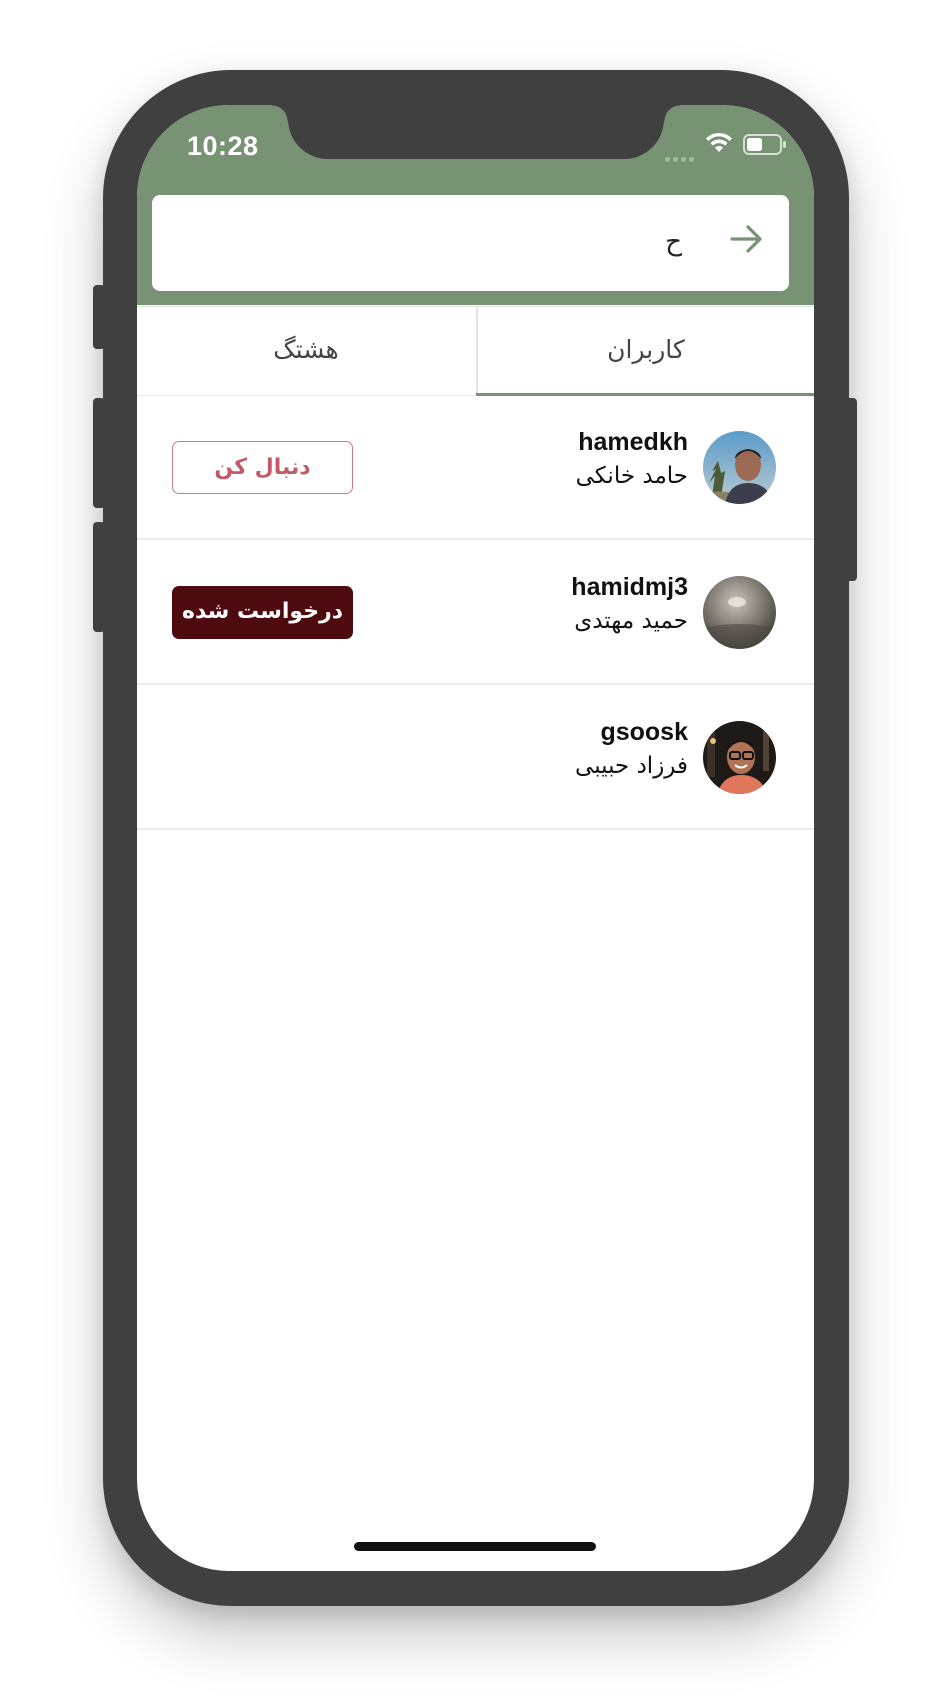  What do you see at coordinates (475, 467) in the screenshot?
I see `user-row: دنبال کن hamedkh حامد خانکی` at bounding box center [475, 467].